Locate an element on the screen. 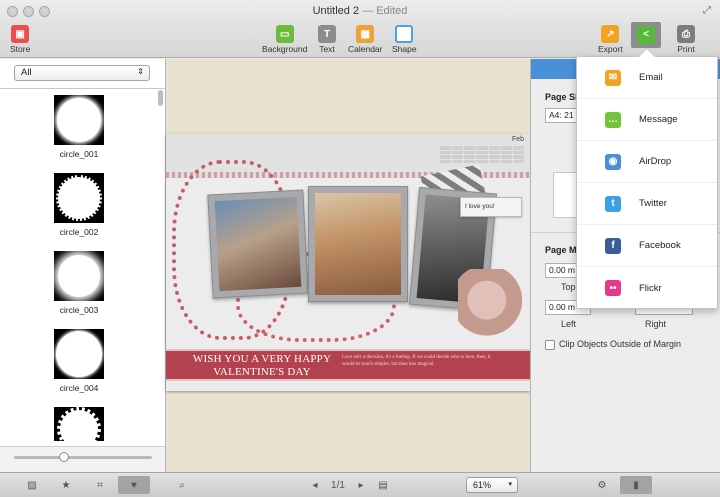 Image resolution: width=720 pixels, height=497 pixels. divider is located at coordinates (82, 88).